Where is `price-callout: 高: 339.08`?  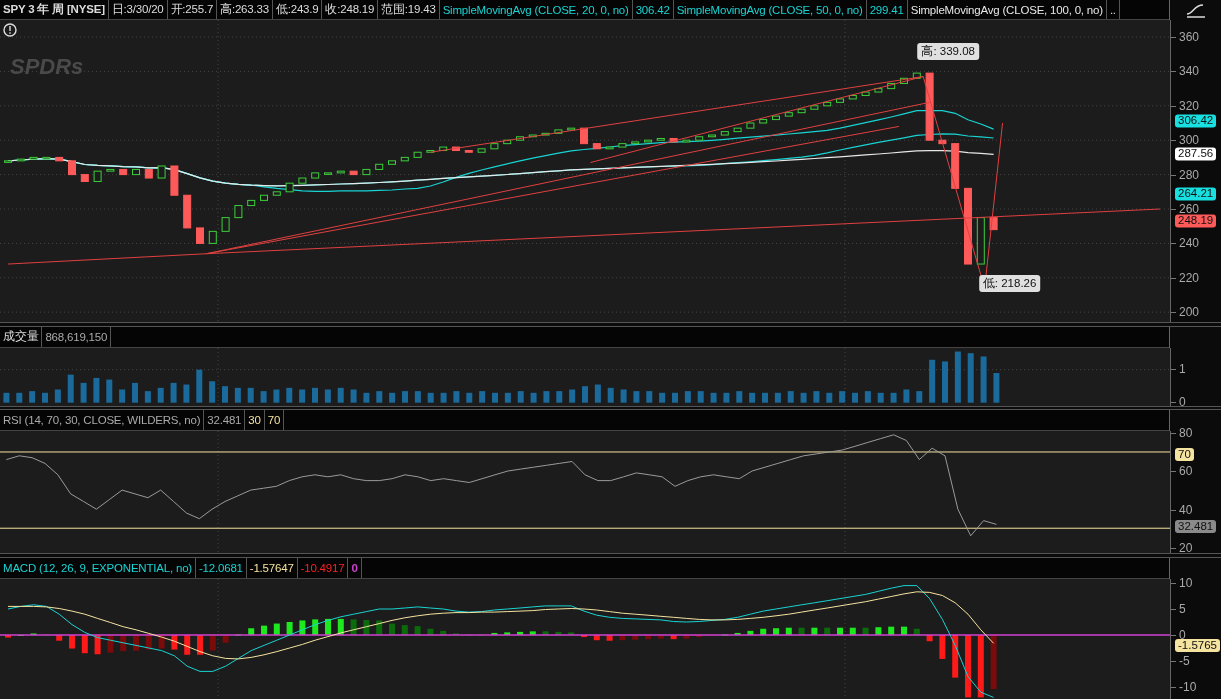 price-callout: 高: 339.08 is located at coordinates (948, 51).